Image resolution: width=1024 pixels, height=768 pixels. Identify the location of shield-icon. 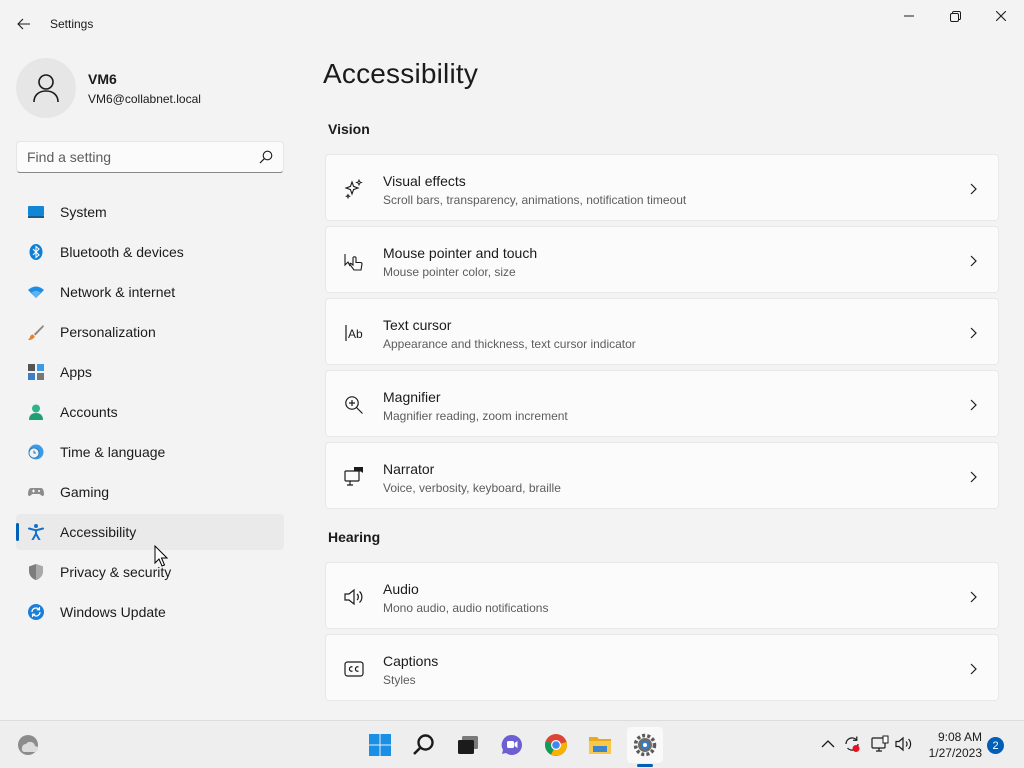
(36, 572).